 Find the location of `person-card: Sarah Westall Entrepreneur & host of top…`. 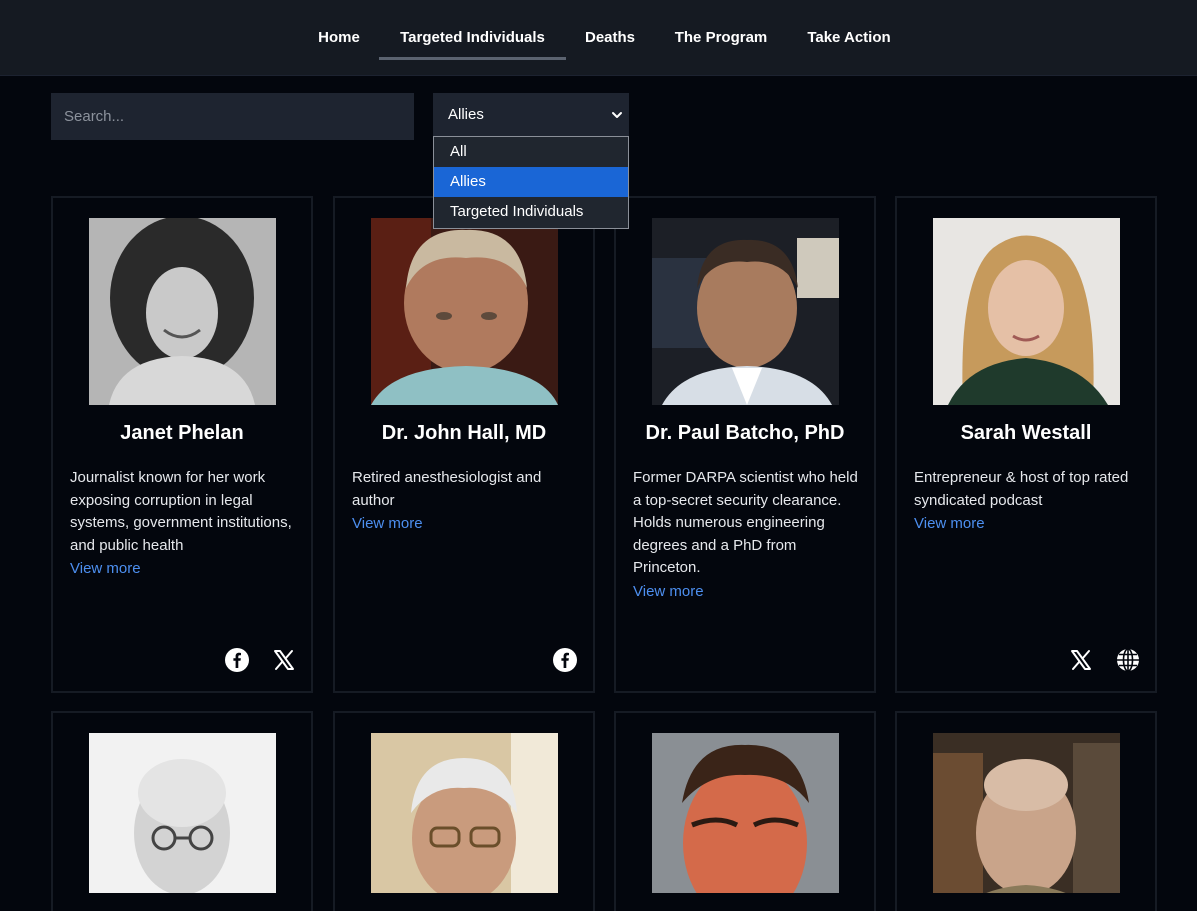

person-card: Sarah Westall Entrepreneur & host of top… is located at coordinates (1026, 444).